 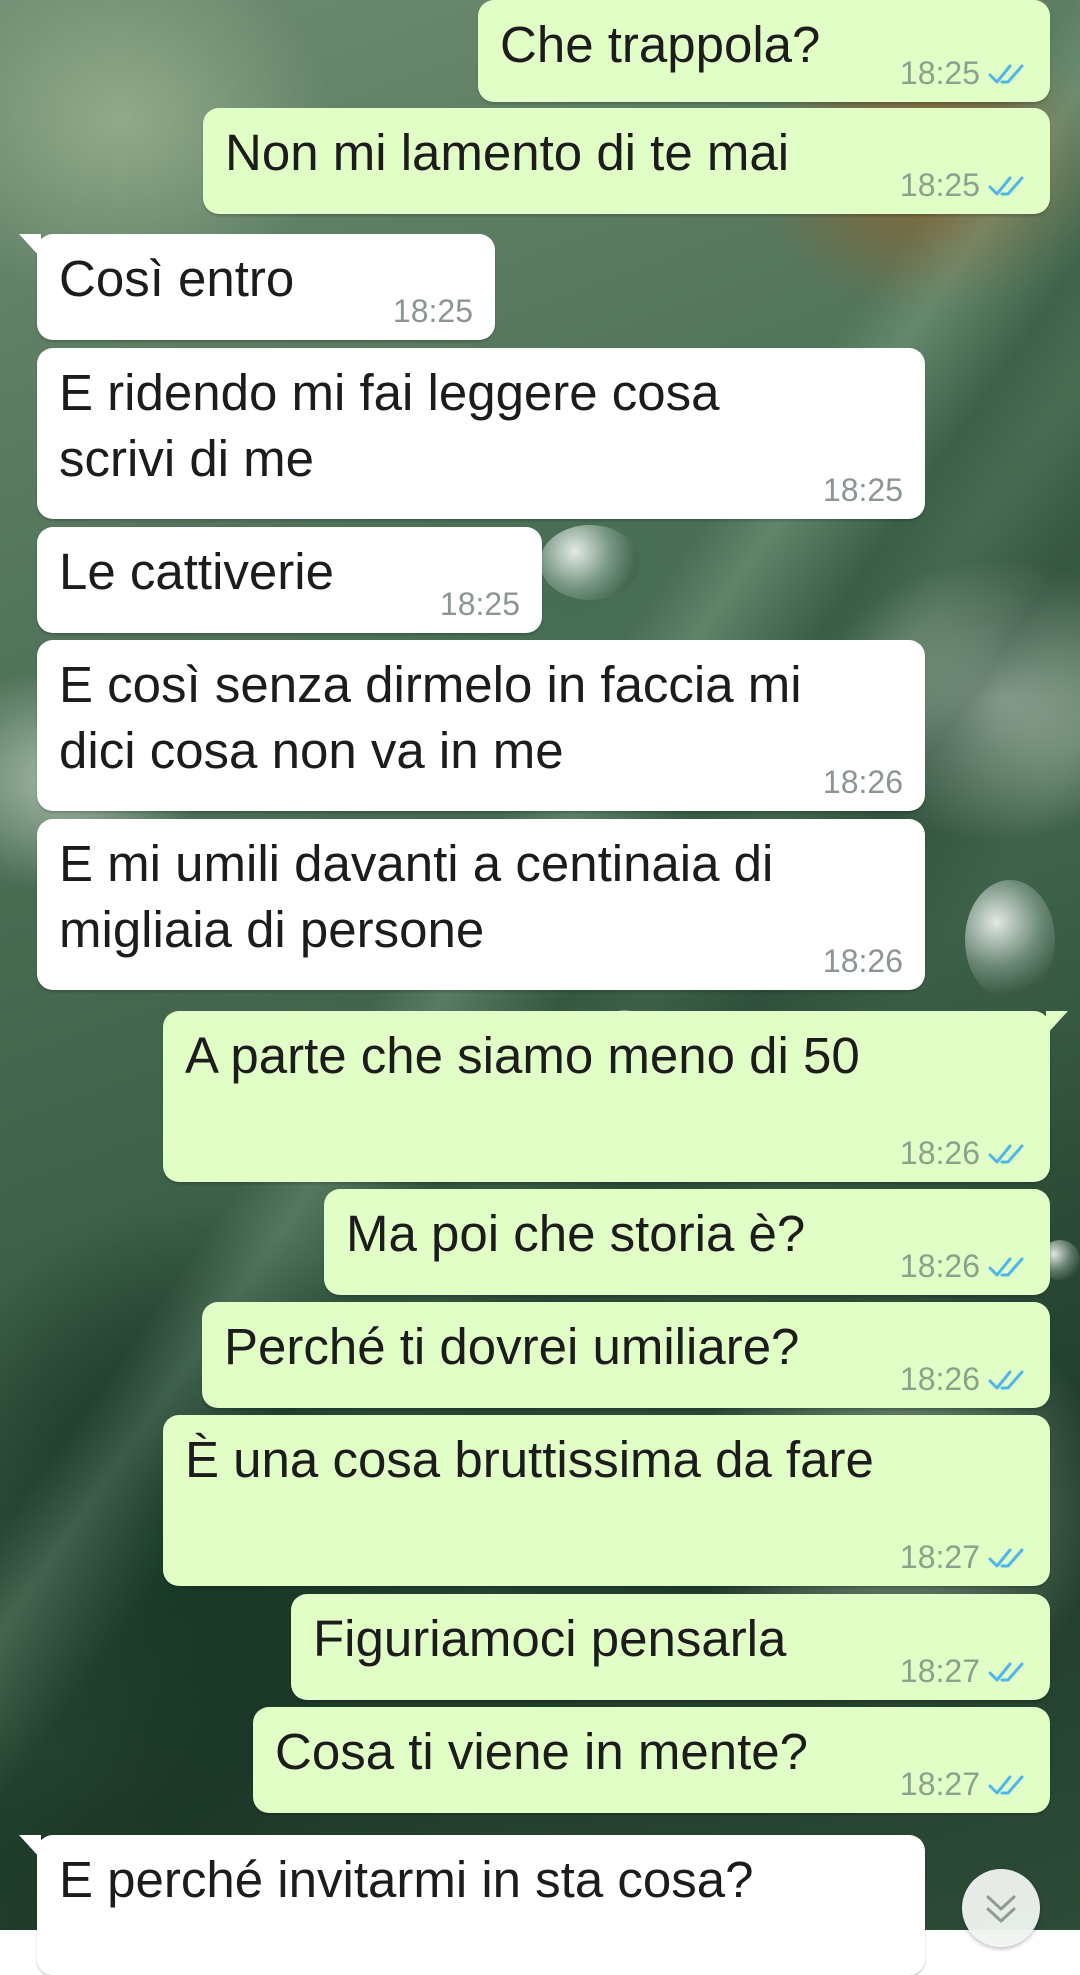 I want to click on message-text: È una cosa bruttissima da fare, so click(x=529, y=1459).